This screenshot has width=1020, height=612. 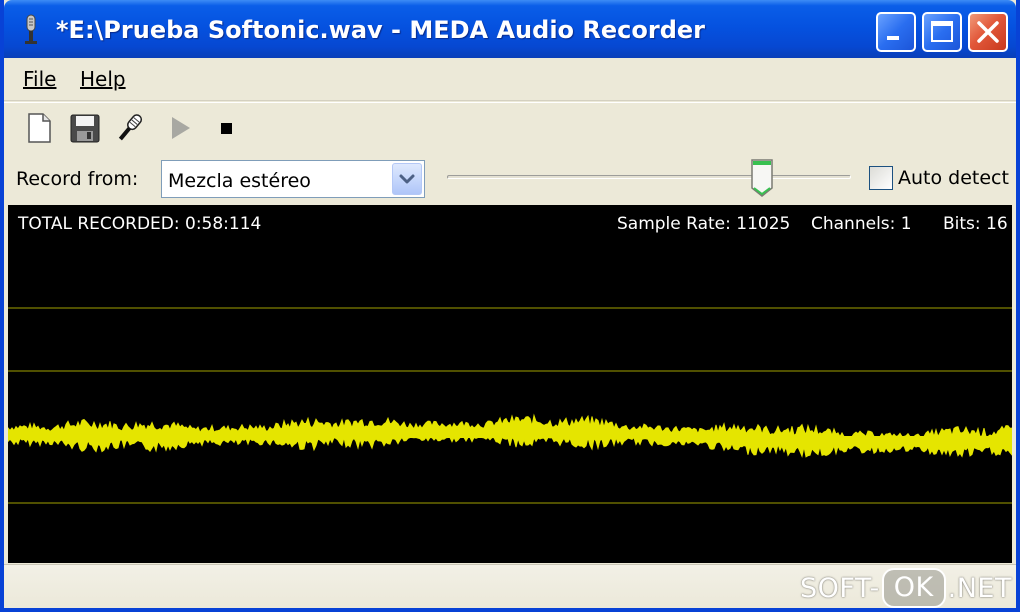 What do you see at coordinates (181, 128) in the screenshot?
I see `play-icon` at bounding box center [181, 128].